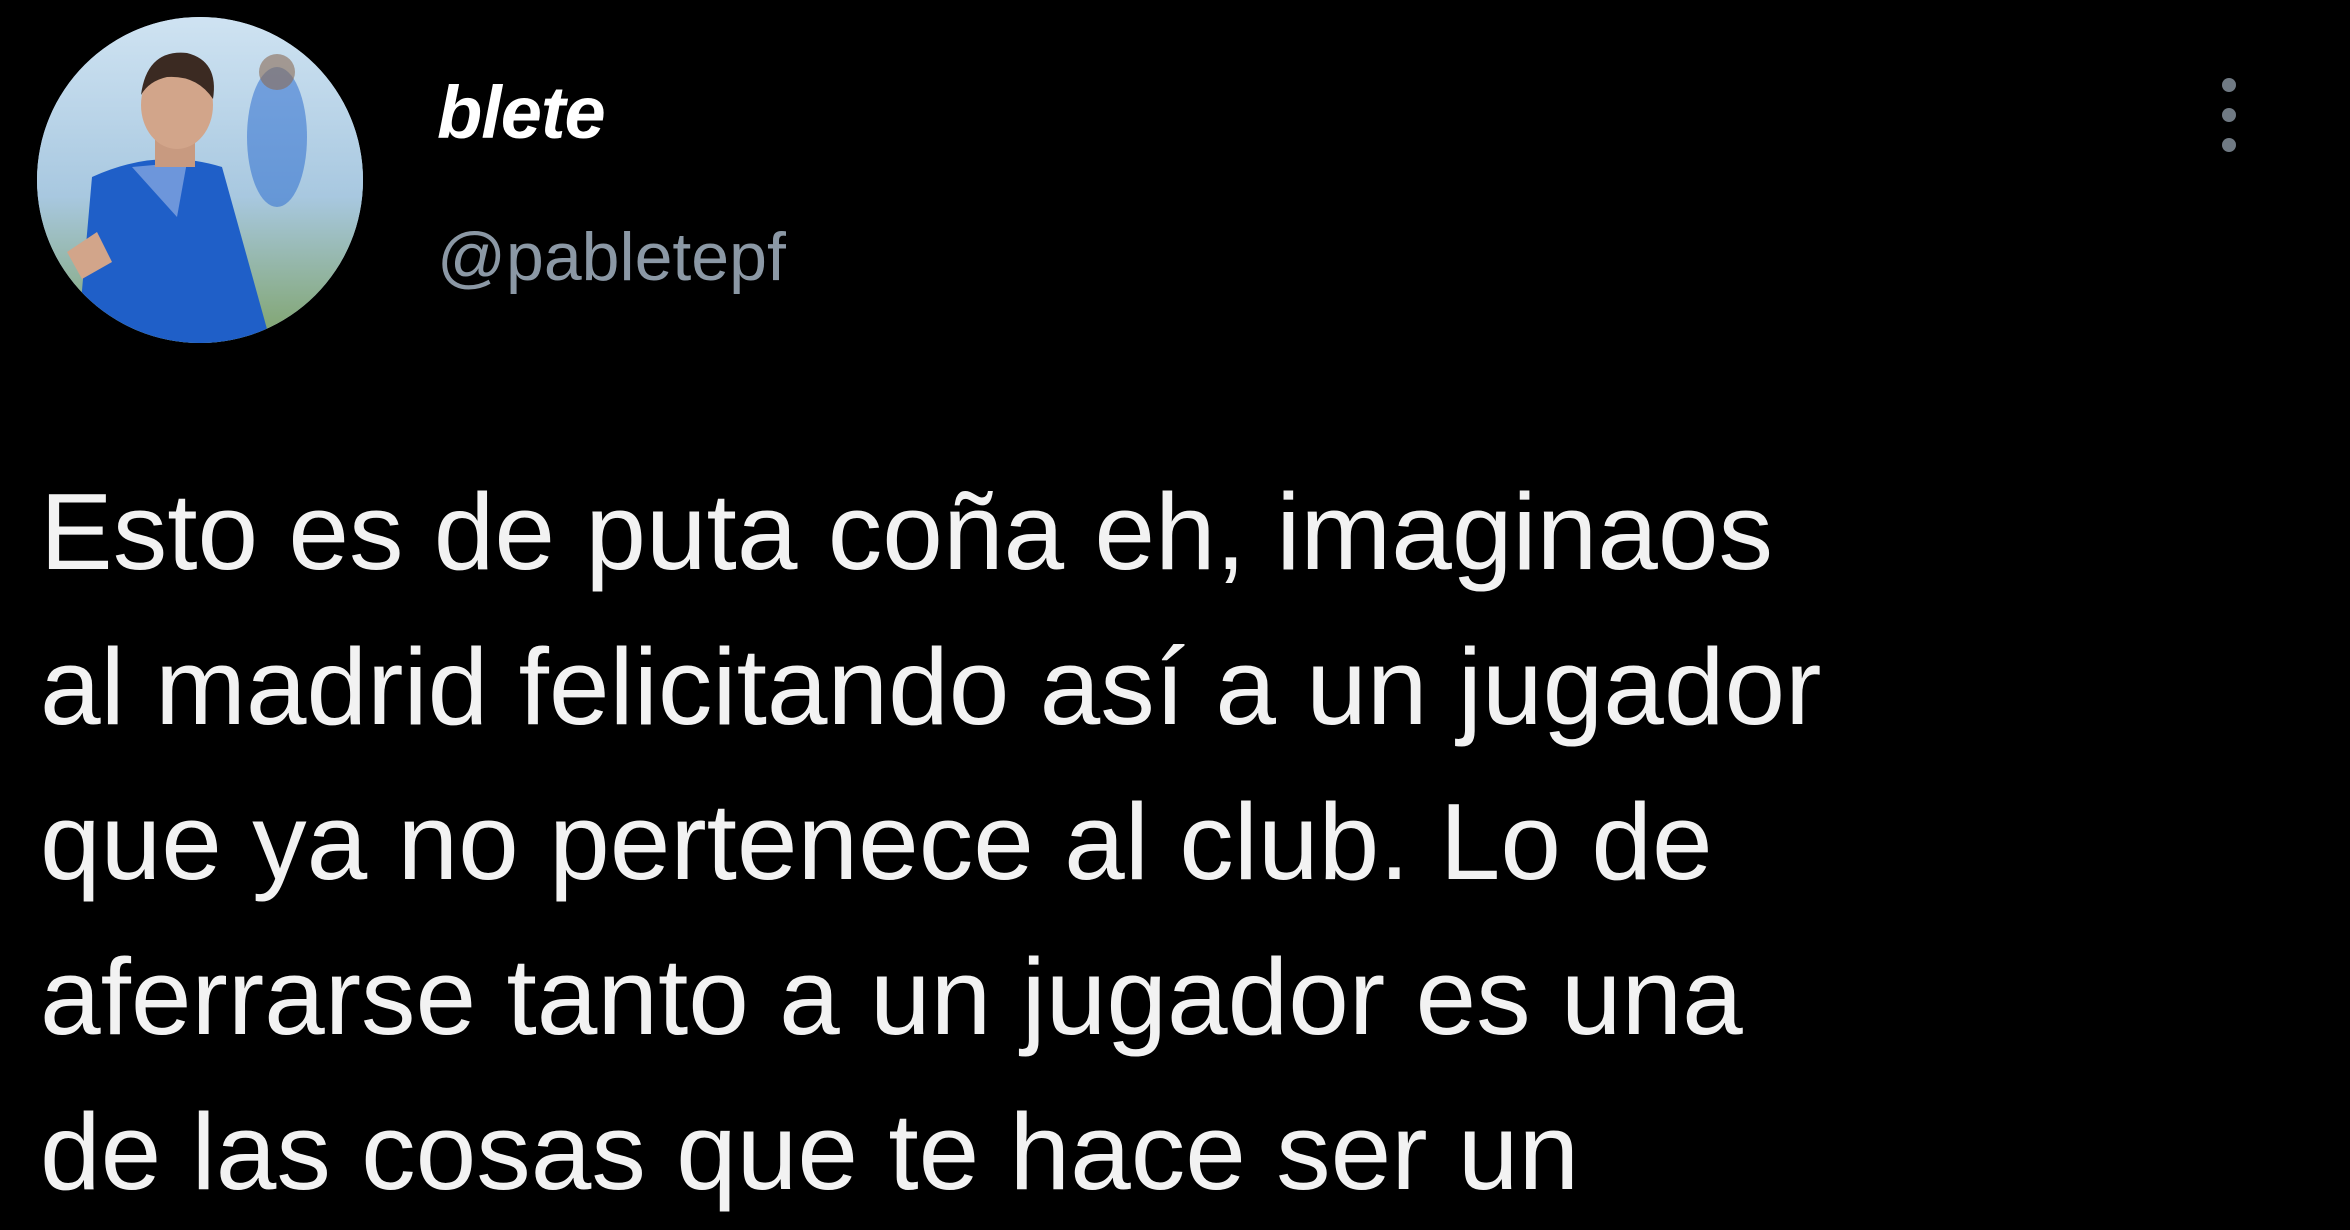  I want to click on avatar-image, so click(200, 180).